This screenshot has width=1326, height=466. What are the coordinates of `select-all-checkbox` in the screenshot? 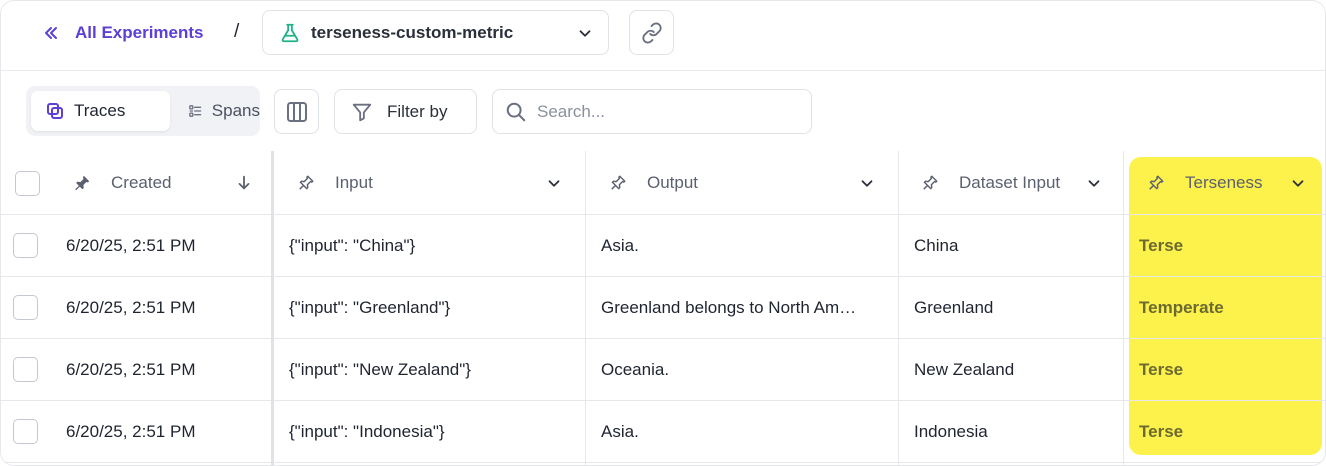 It's located at (27, 183).